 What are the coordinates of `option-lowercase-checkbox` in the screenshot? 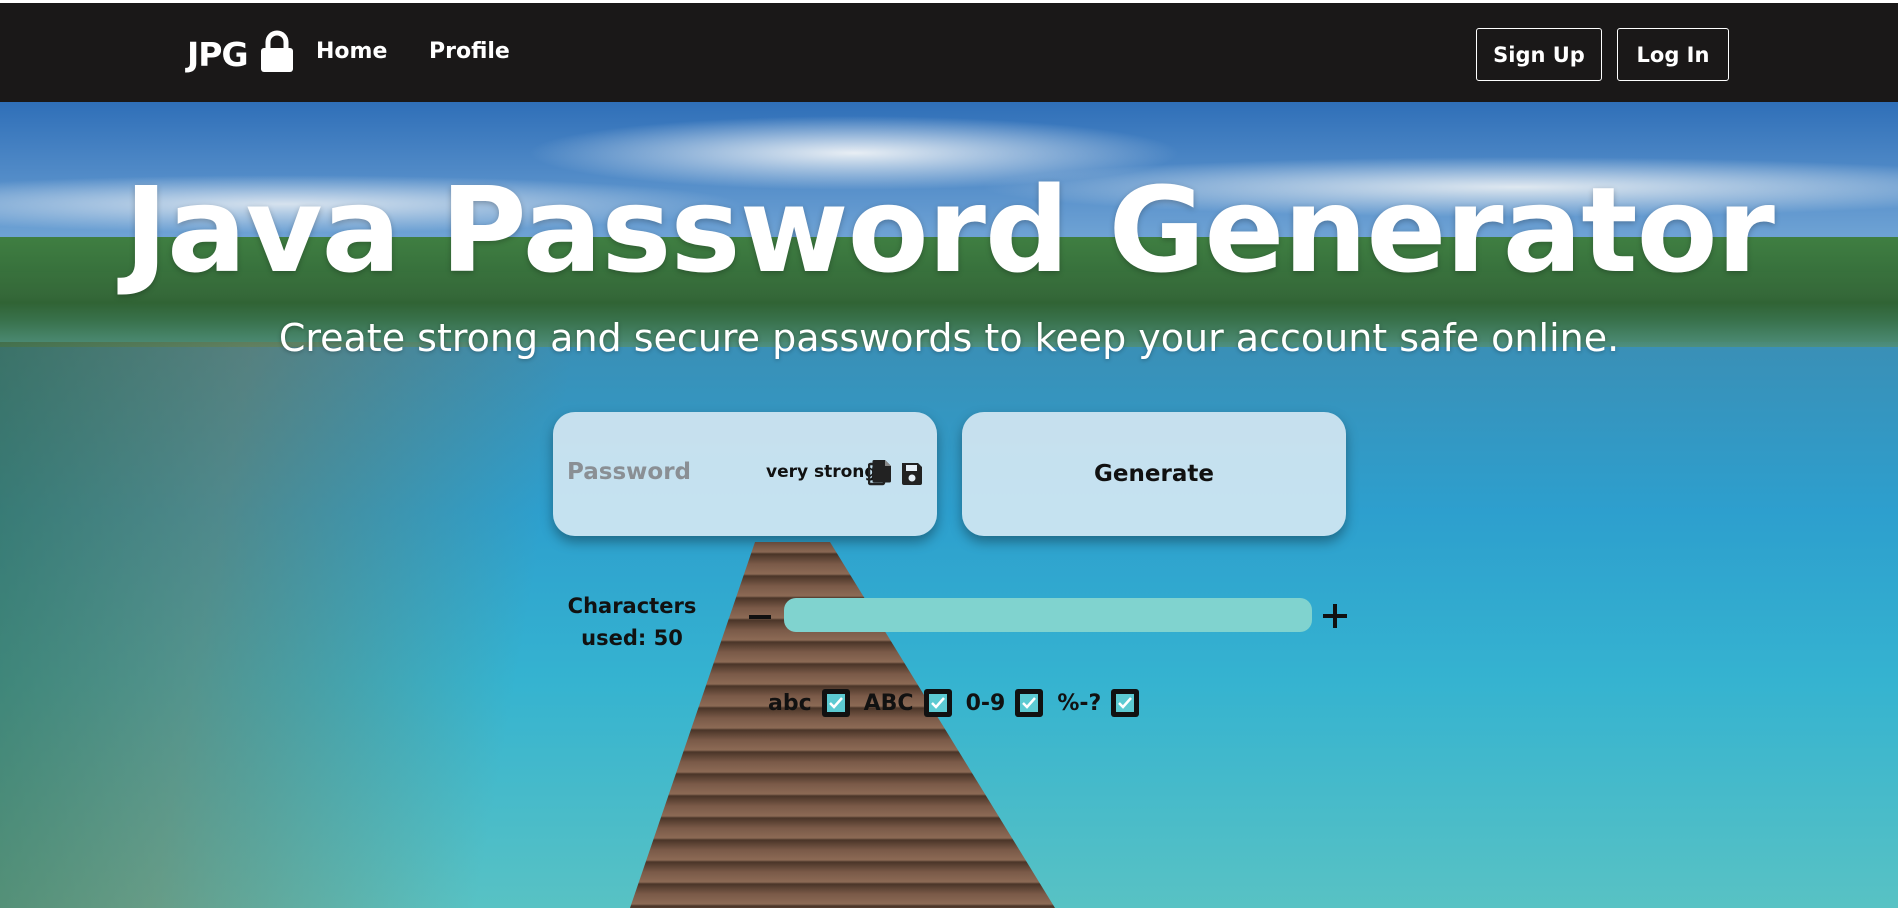 It's located at (835, 703).